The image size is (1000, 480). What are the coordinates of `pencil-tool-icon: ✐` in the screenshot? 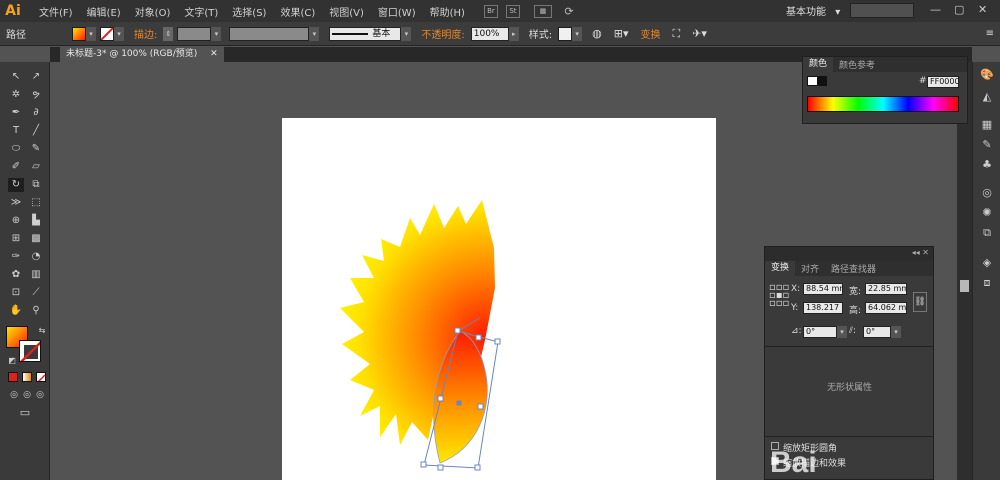 It's located at (16, 167).